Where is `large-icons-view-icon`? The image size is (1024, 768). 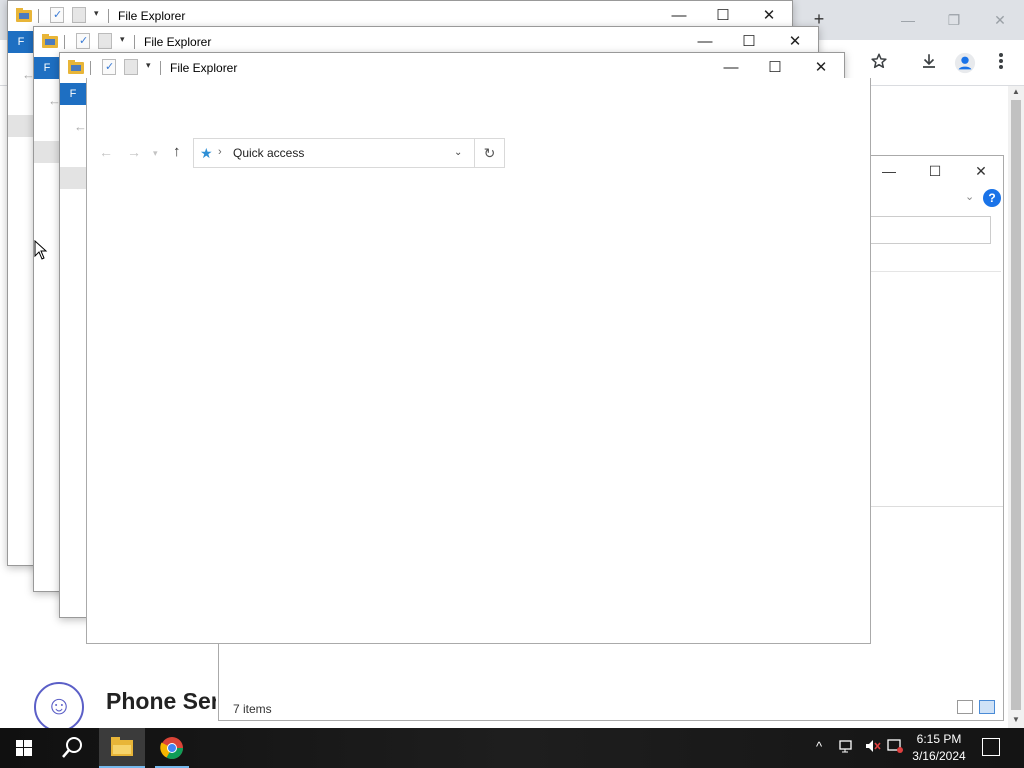
large-icons-view-icon is located at coordinates (987, 707).